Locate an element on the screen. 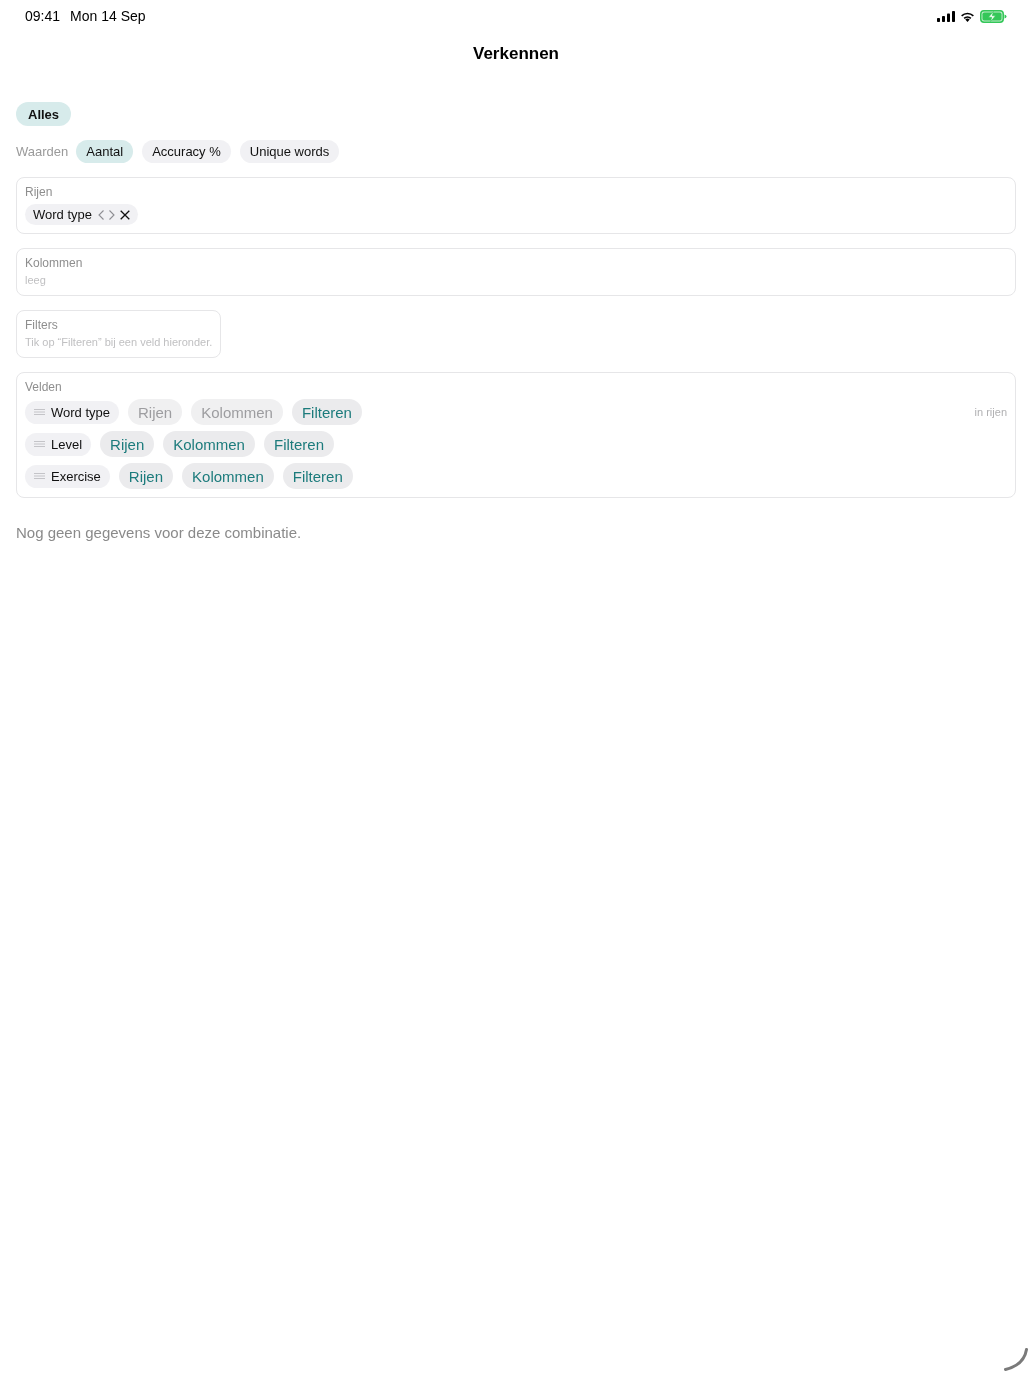  empty-message: Nog geen gegevens voor deze combinatie. is located at coordinates (159, 533).